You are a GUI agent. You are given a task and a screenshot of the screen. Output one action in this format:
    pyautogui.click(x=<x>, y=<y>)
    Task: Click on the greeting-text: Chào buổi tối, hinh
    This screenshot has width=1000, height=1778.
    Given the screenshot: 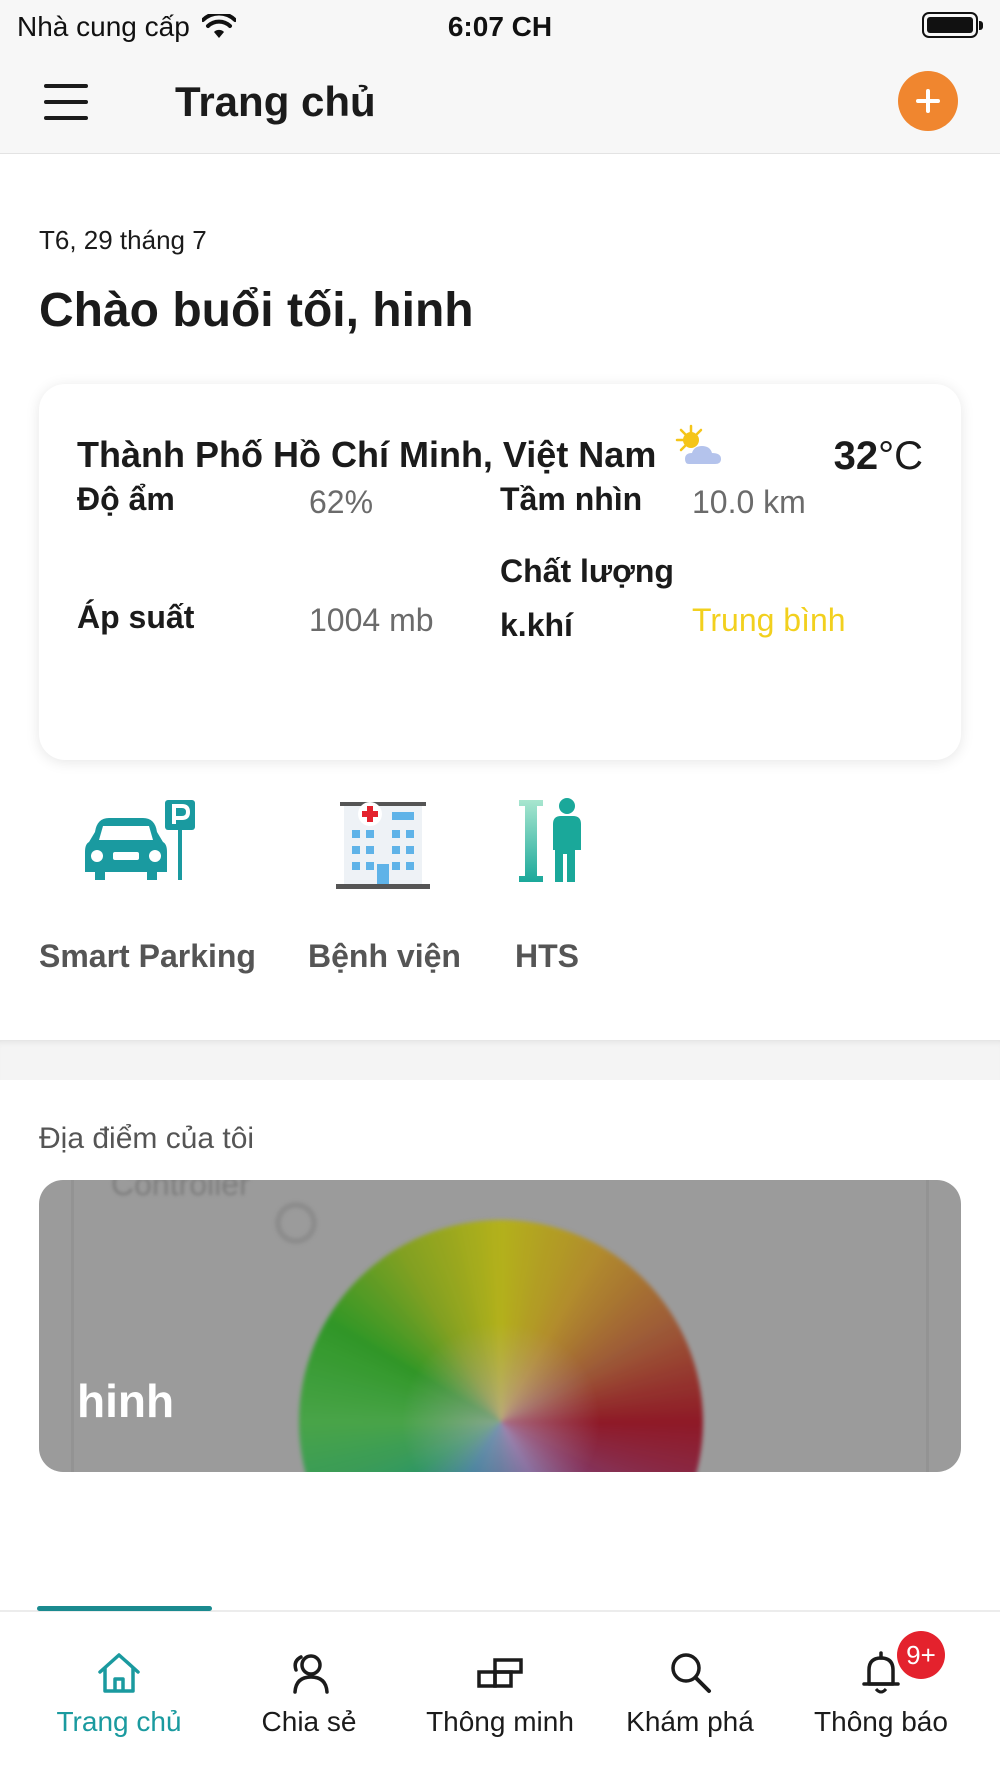 What is the action you would take?
    pyautogui.click(x=256, y=310)
    